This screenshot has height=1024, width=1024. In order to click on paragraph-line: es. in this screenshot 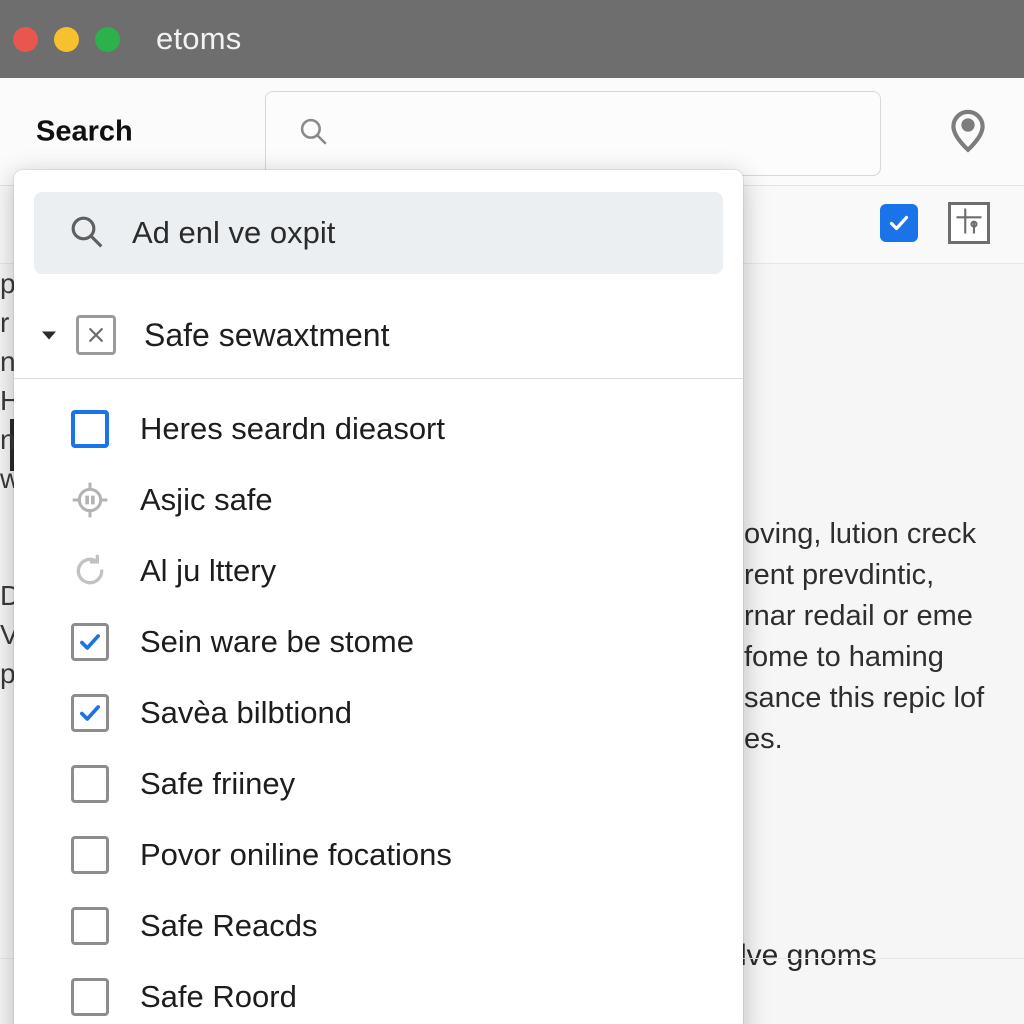, I will do `click(763, 739)`.